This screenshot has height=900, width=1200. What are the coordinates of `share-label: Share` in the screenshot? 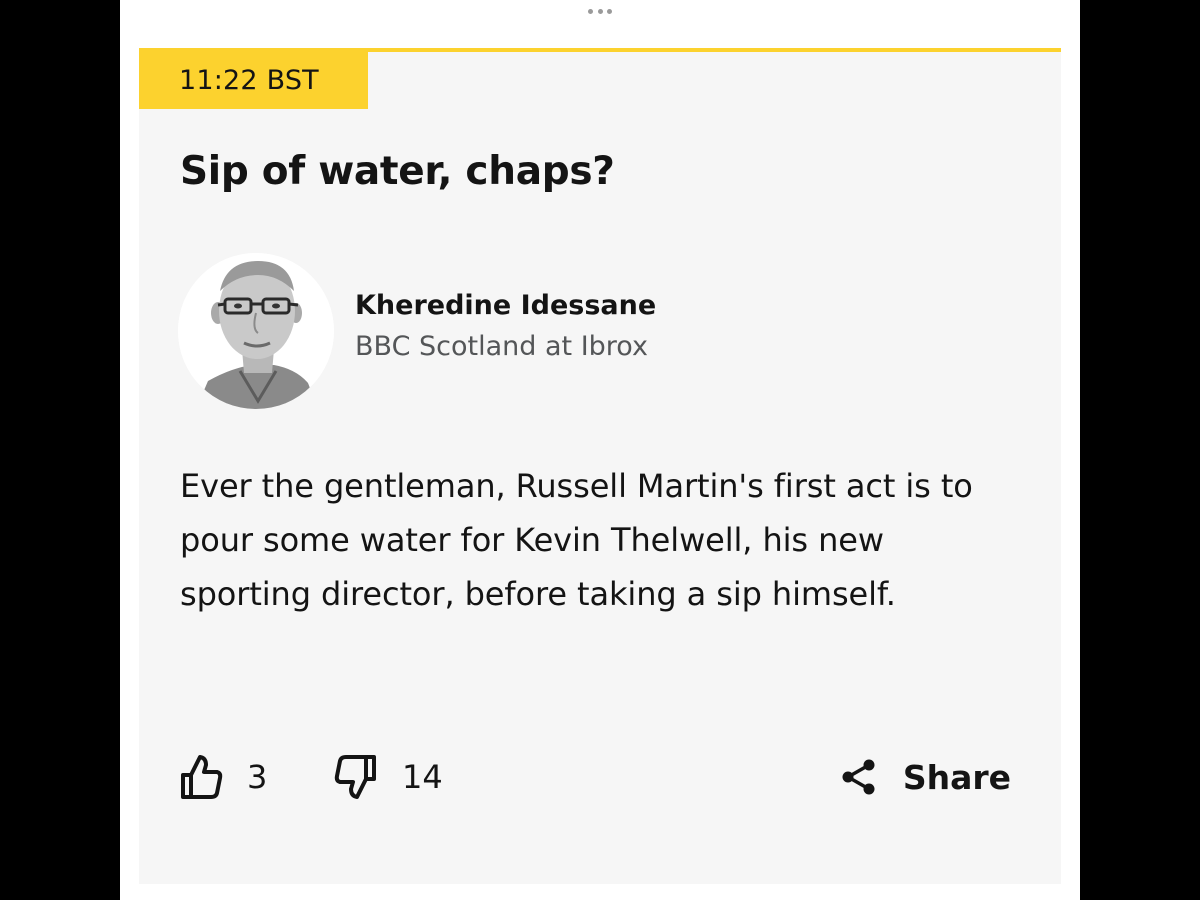 It's located at (956, 777).